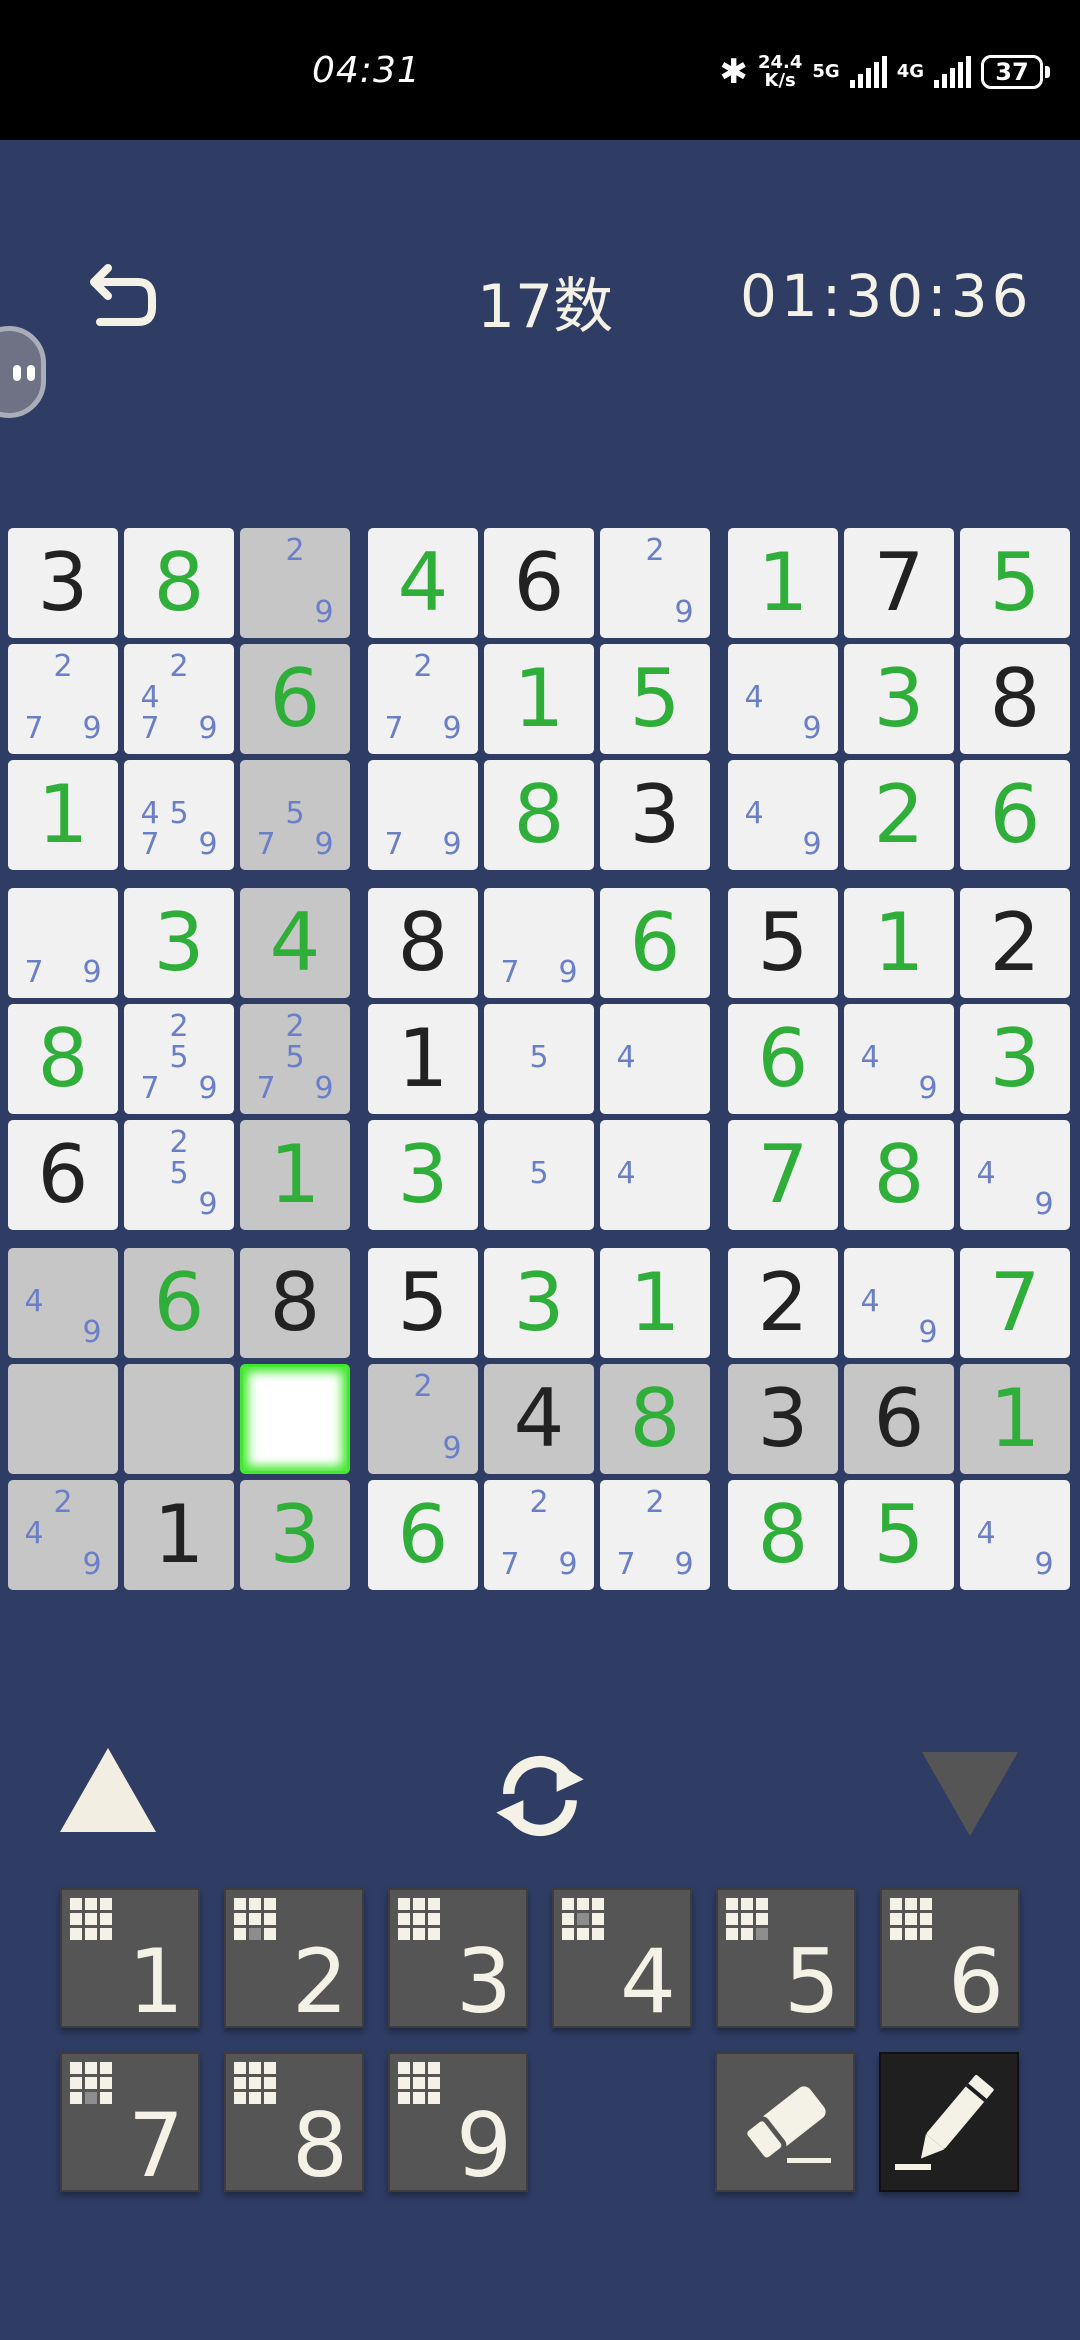 The height and width of the screenshot is (2340, 1080). What do you see at coordinates (179, 699) in the screenshot?
I see `sudoku-cell: 247 9` at bounding box center [179, 699].